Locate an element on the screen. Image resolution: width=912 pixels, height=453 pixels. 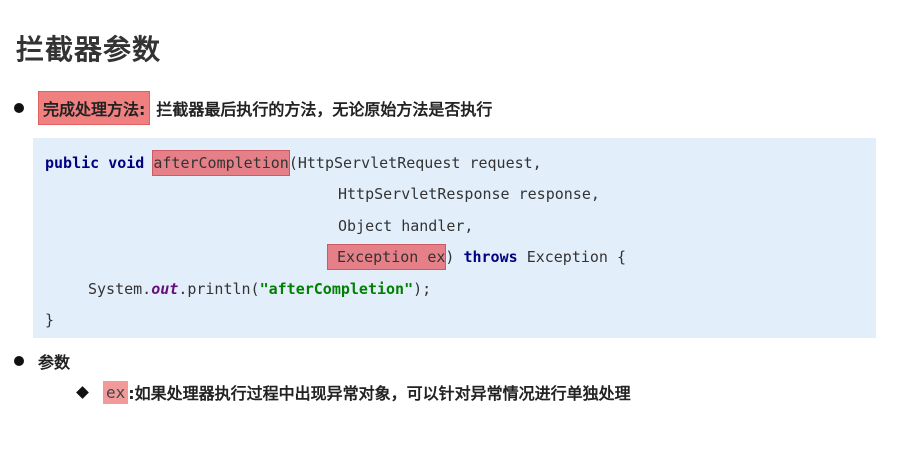
code-keyword: throws is located at coordinates (490, 257).